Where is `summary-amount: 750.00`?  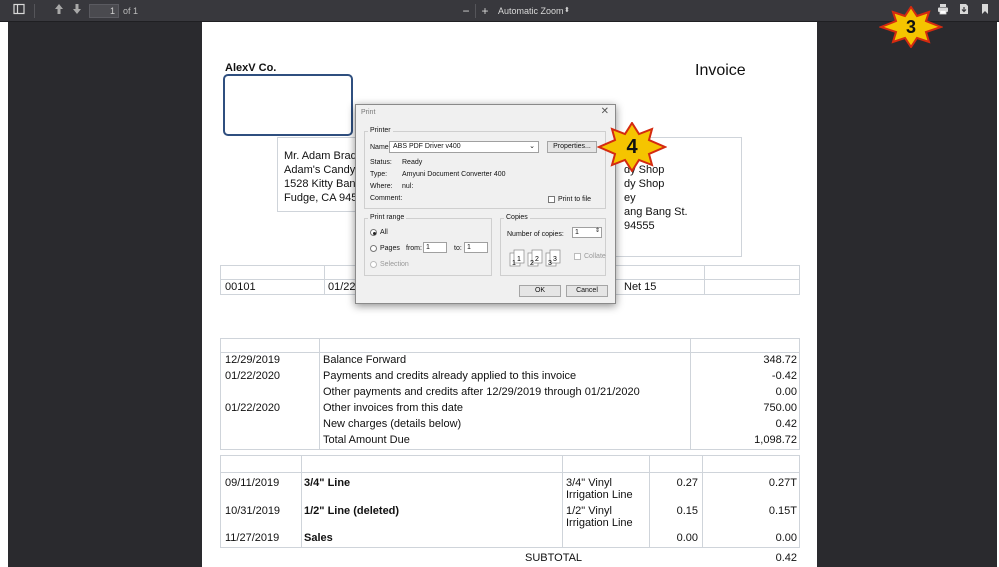 summary-amount: 750.00 is located at coordinates (780, 408).